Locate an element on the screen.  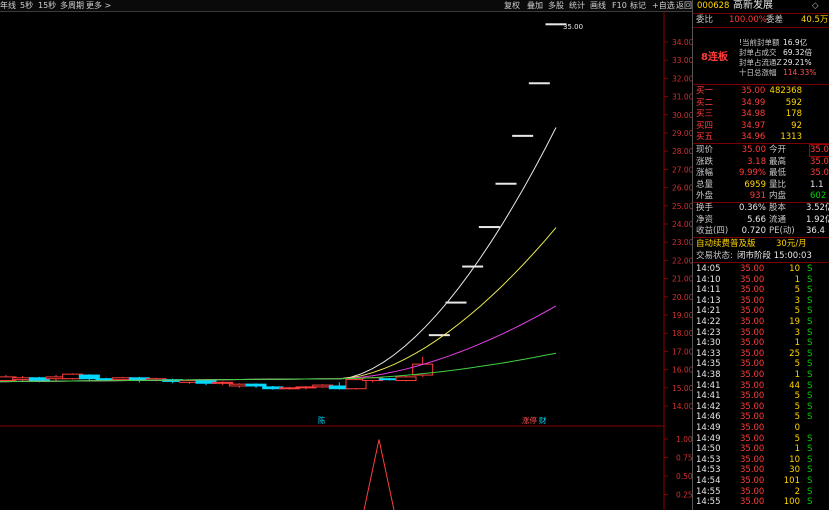
price-tick-label: 24.00 is located at coordinates (682, 224).